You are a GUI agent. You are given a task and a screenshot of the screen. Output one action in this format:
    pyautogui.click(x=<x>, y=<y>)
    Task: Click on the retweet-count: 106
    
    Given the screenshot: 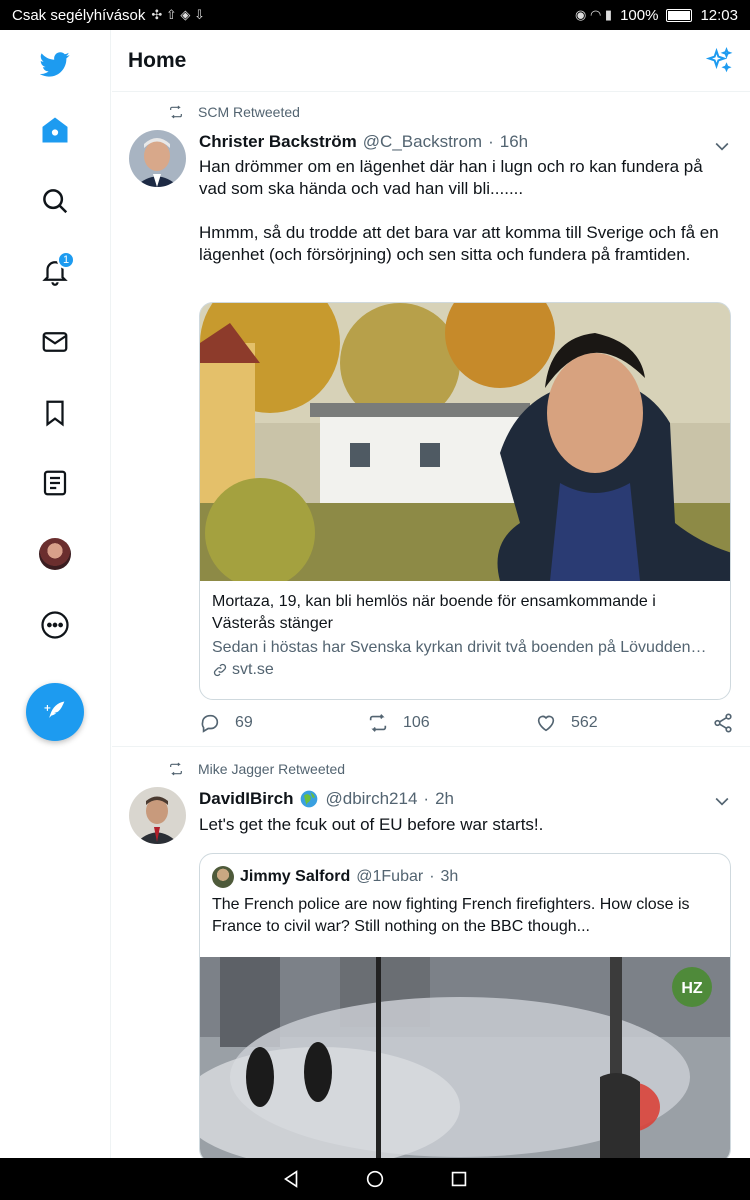 What is the action you would take?
    pyautogui.click(x=416, y=722)
    